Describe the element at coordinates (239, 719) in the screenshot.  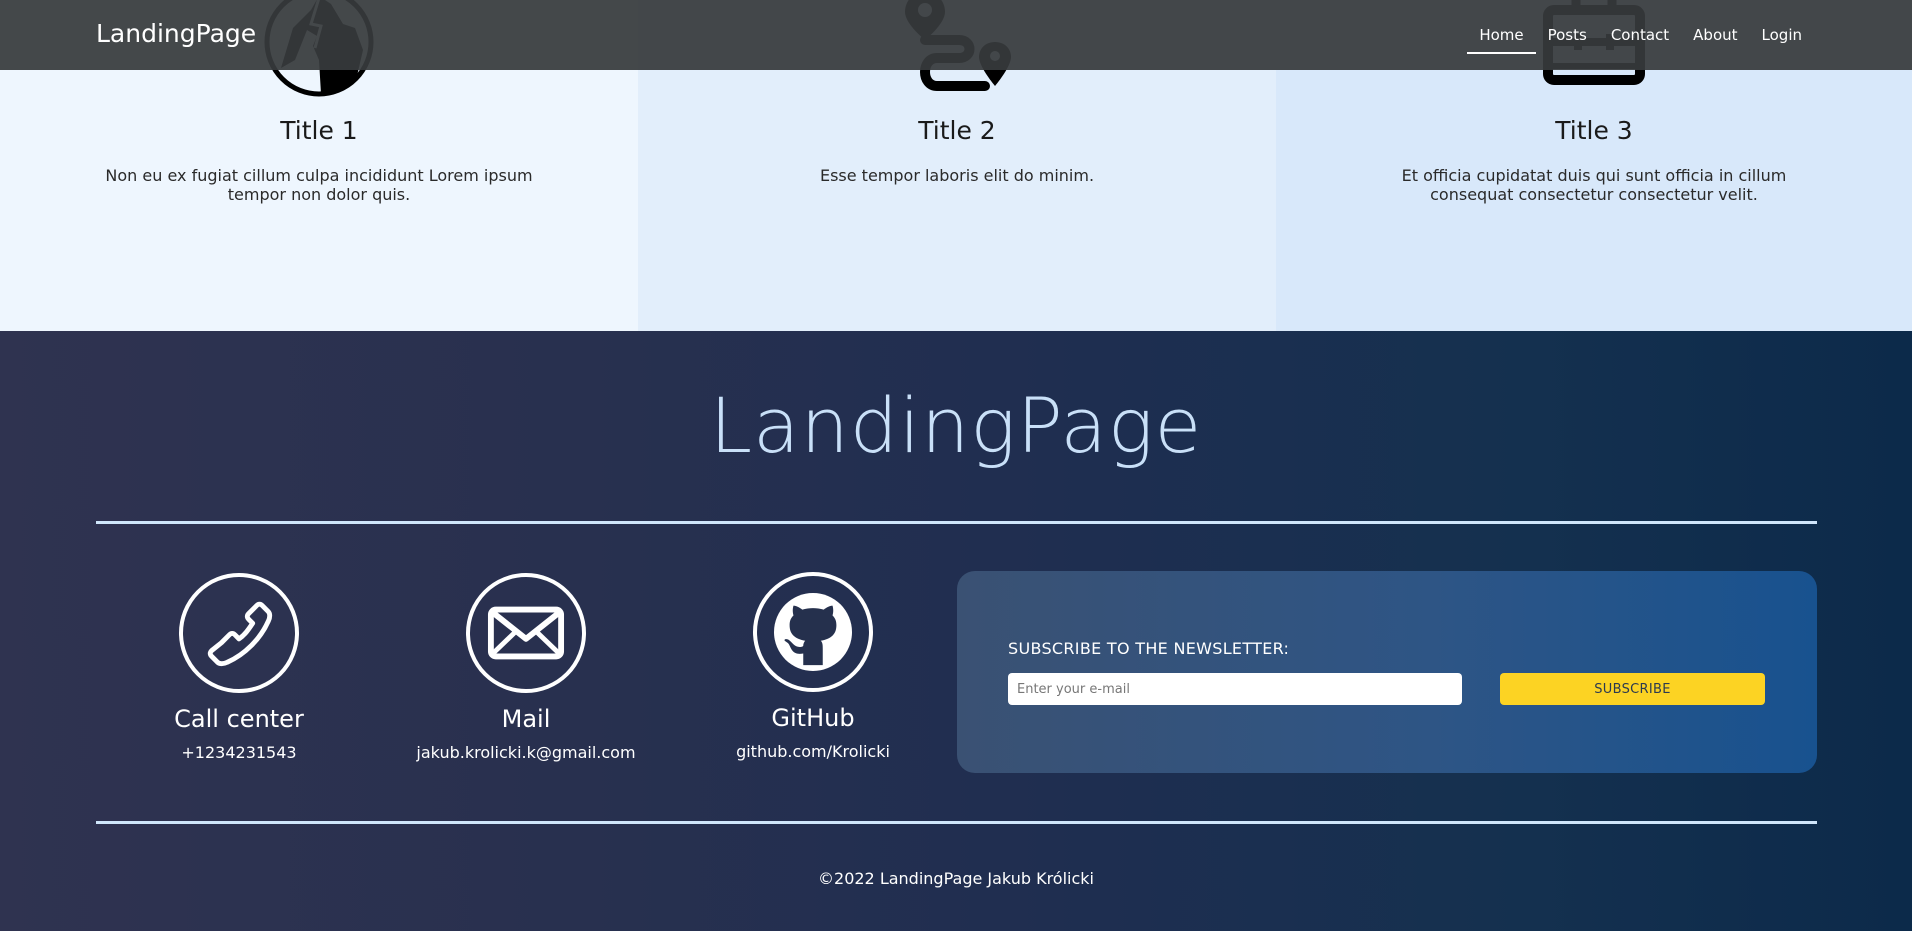
I see `contact-title: Call center` at that location.